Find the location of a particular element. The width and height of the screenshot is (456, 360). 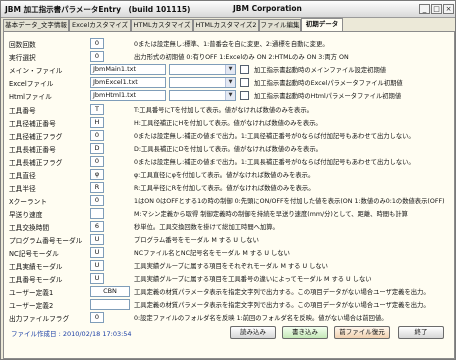

tool-record-modal-field: U is located at coordinates (97, 265).